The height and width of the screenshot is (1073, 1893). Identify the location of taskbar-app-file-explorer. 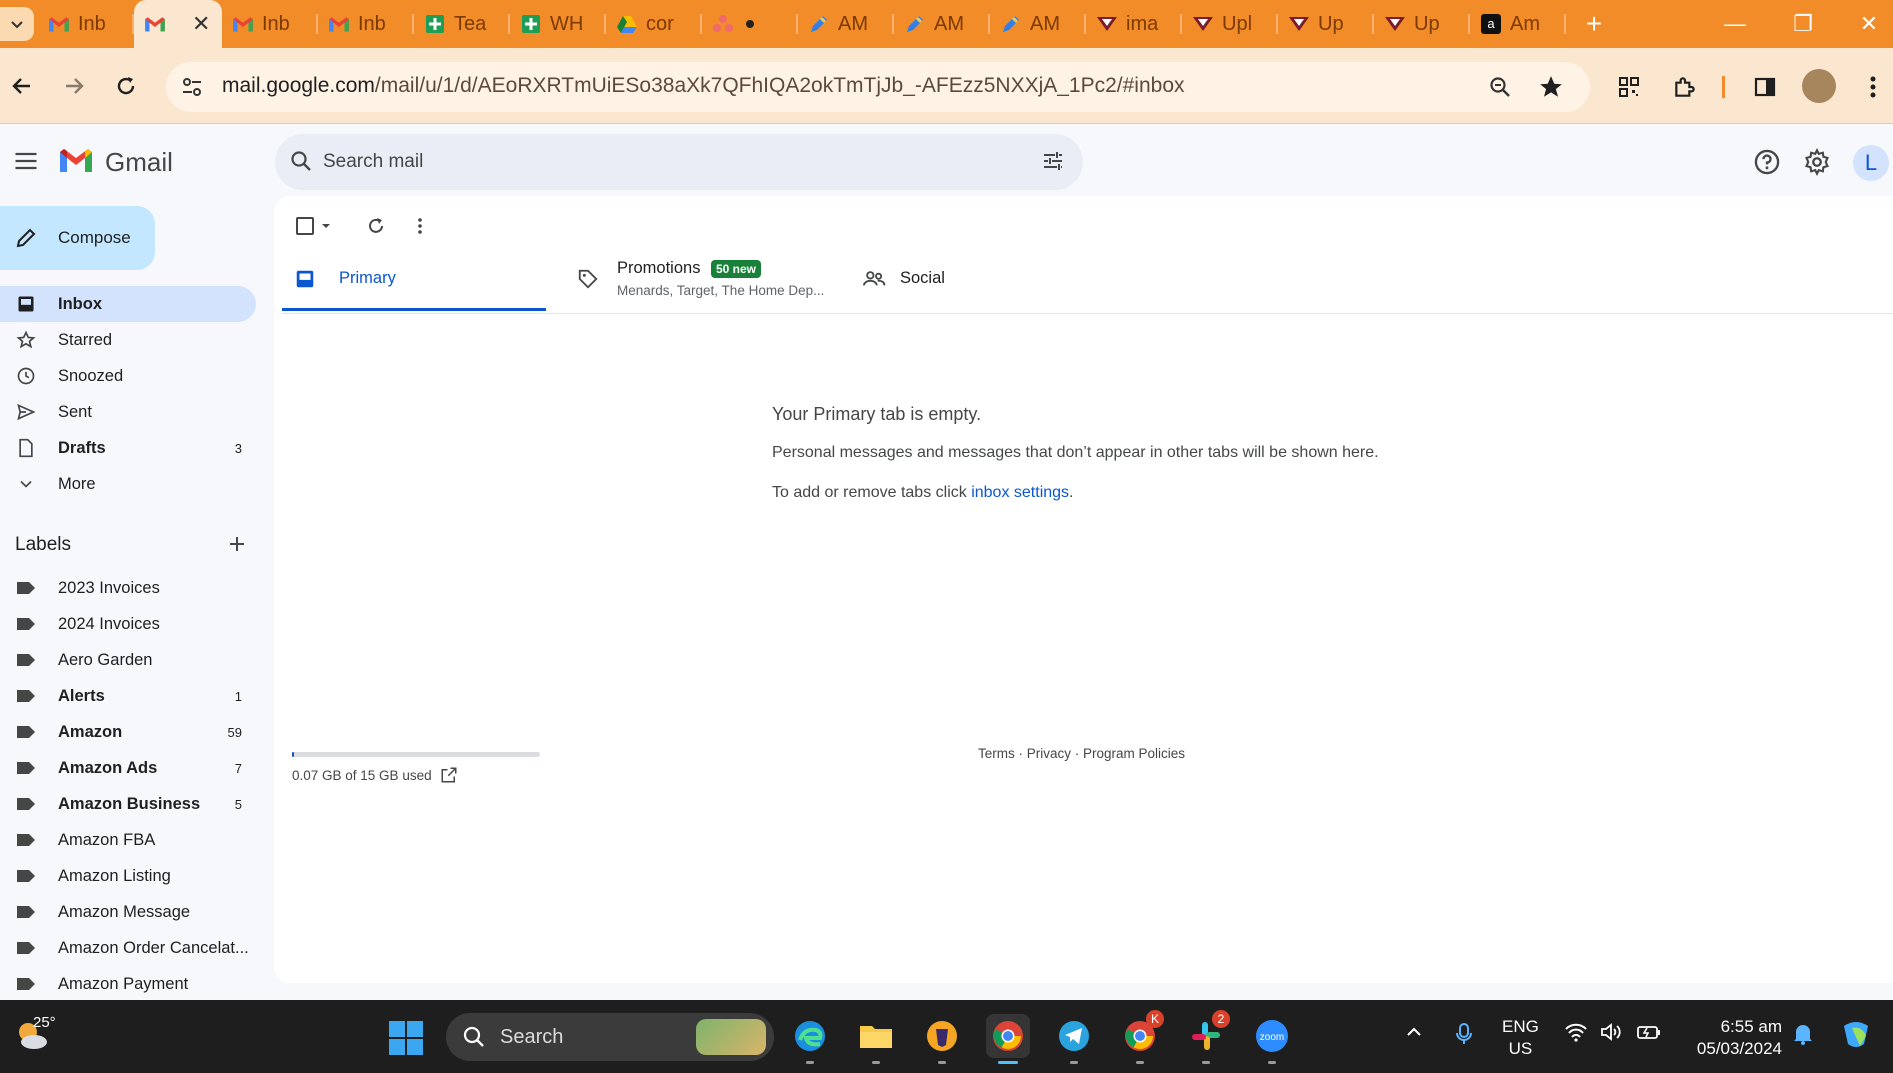
(876, 1039).